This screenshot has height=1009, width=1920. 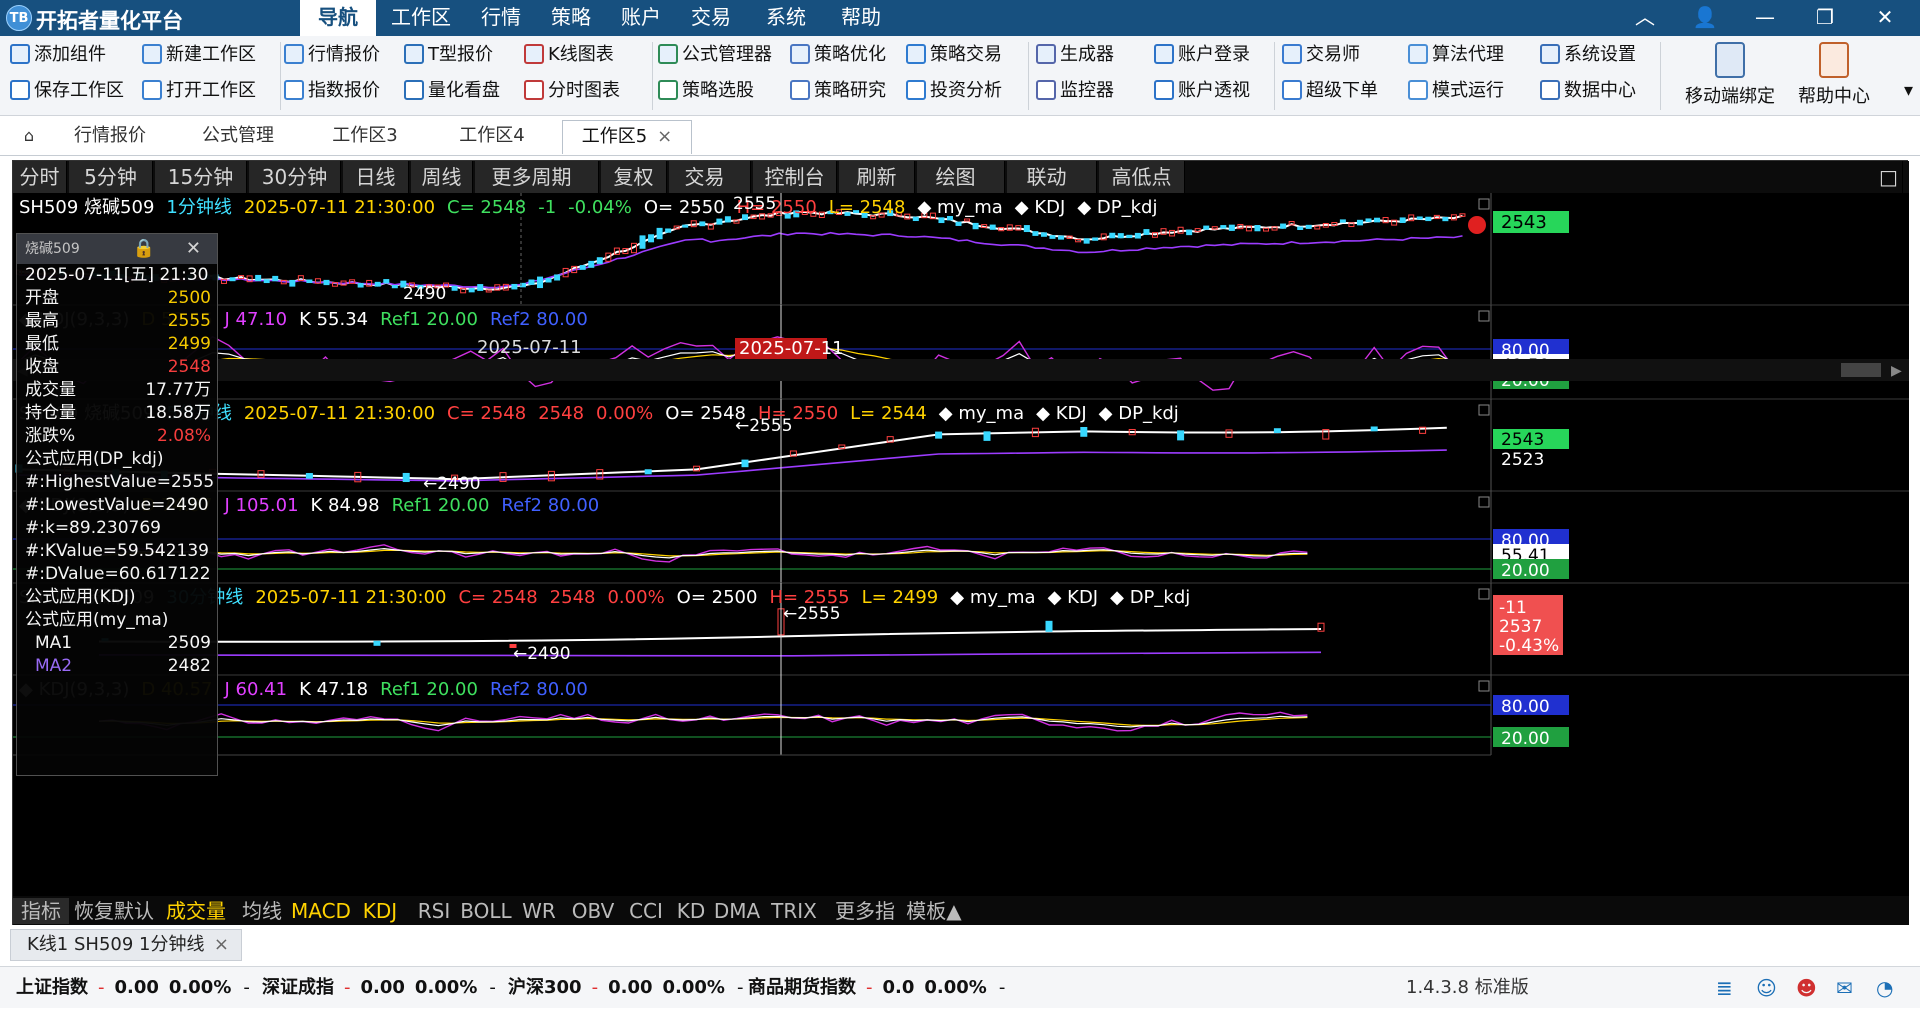 What do you see at coordinates (1588, 55) in the screenshot?
I see `toolbar-12-0: 系统设置` at bounding box center [1588, 55].